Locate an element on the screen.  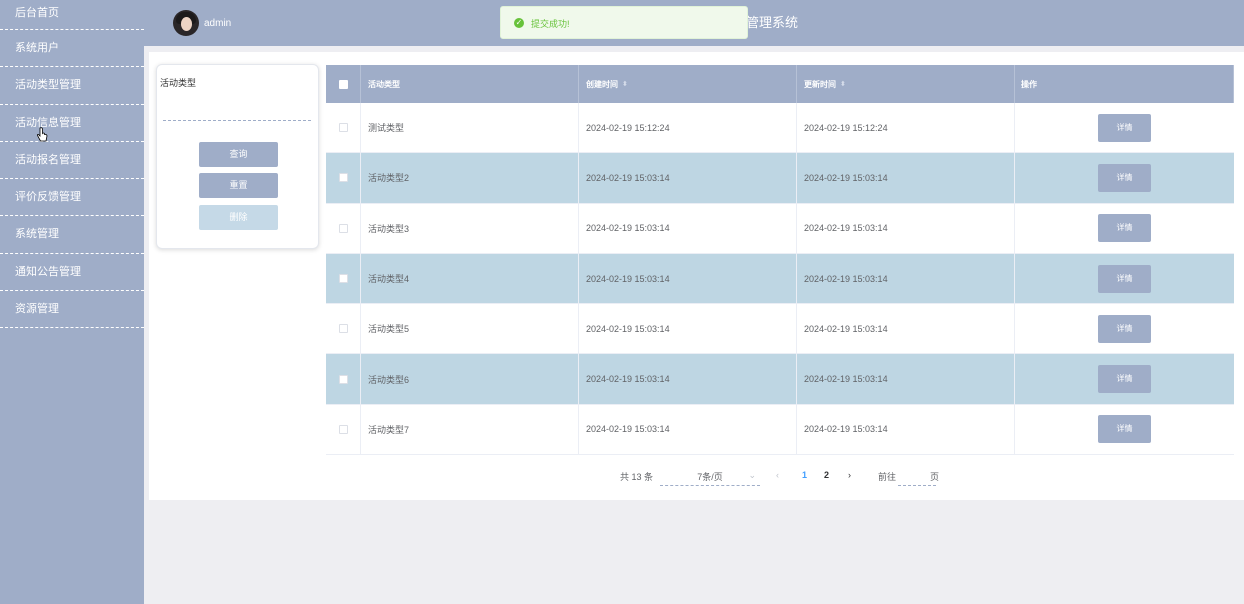
hand-cursor-icon is located at coordinates (42, 134).